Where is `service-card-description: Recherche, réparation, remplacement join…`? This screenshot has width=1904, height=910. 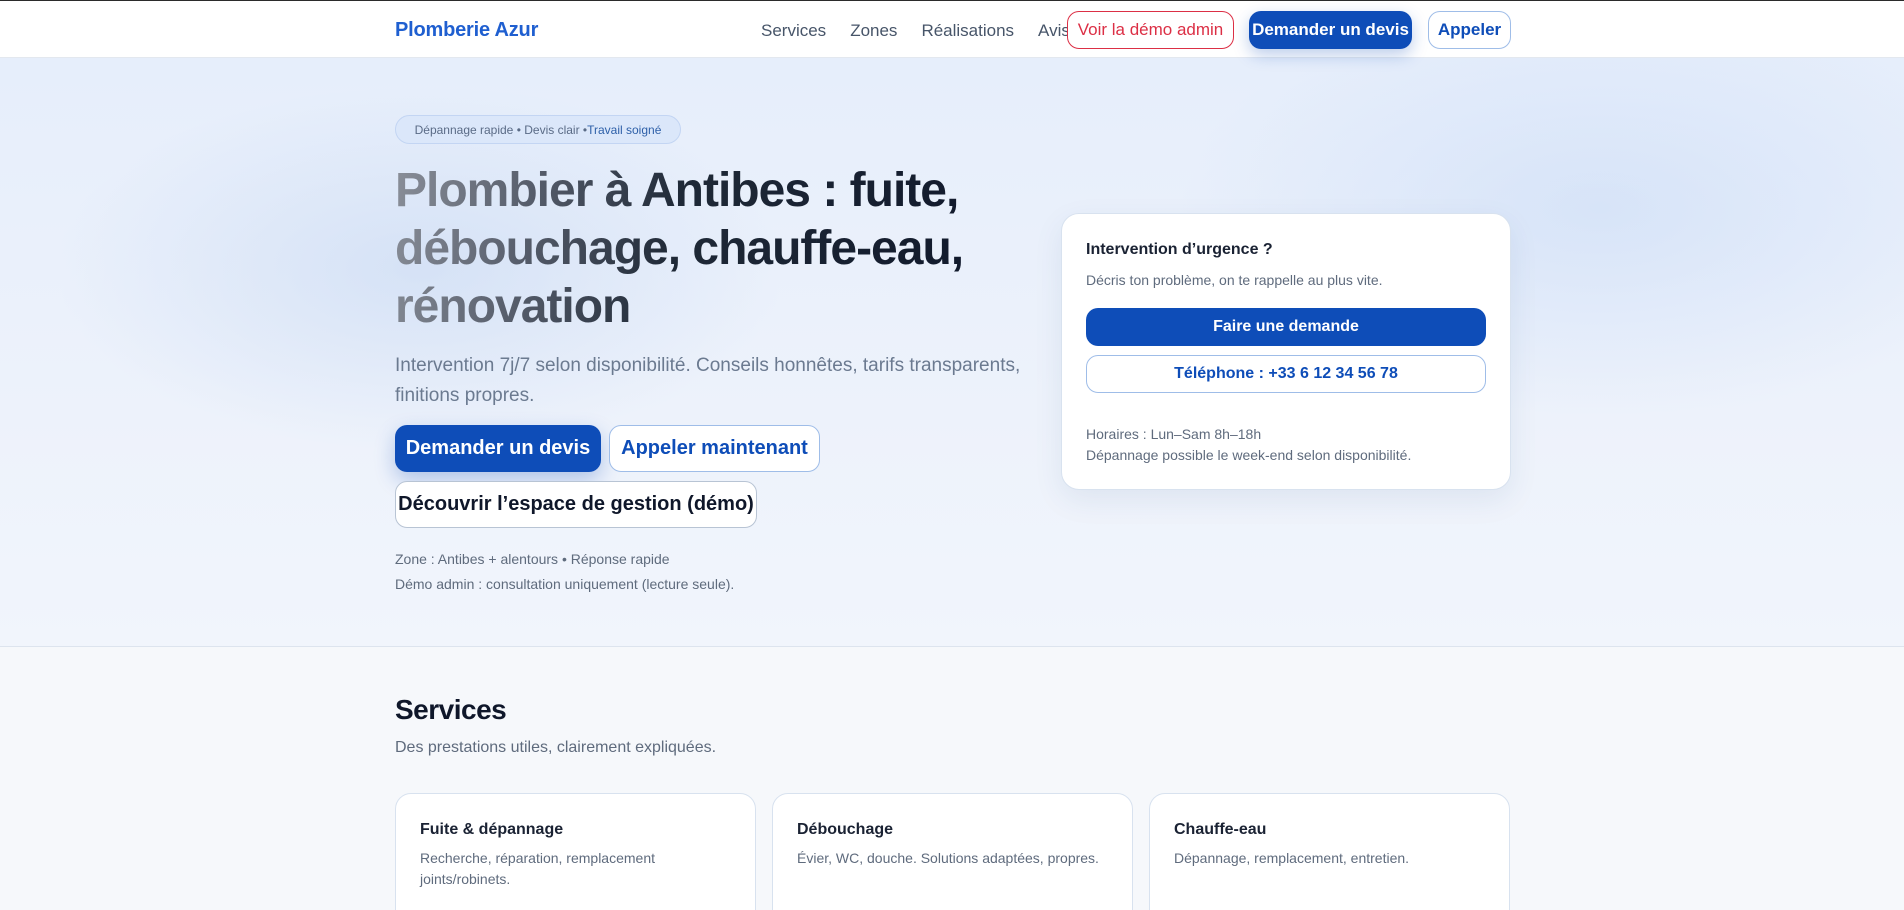 service-card-description: Recherche, réparation, remplacement join… is located at coordinates (538, 868).